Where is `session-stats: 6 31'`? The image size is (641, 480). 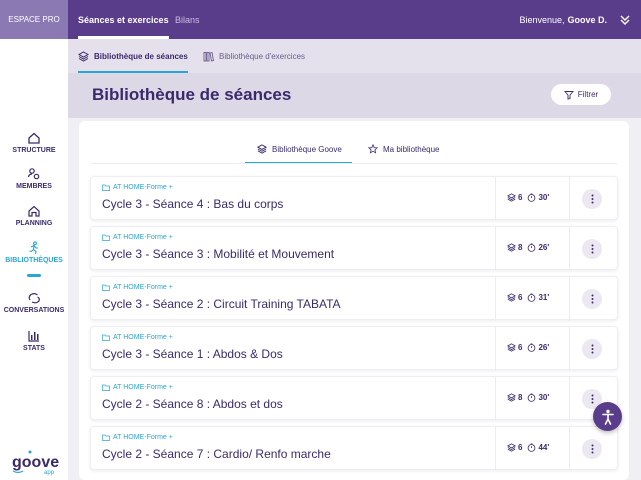 session-stats: 6 31' is located at coordinates (528, 297).